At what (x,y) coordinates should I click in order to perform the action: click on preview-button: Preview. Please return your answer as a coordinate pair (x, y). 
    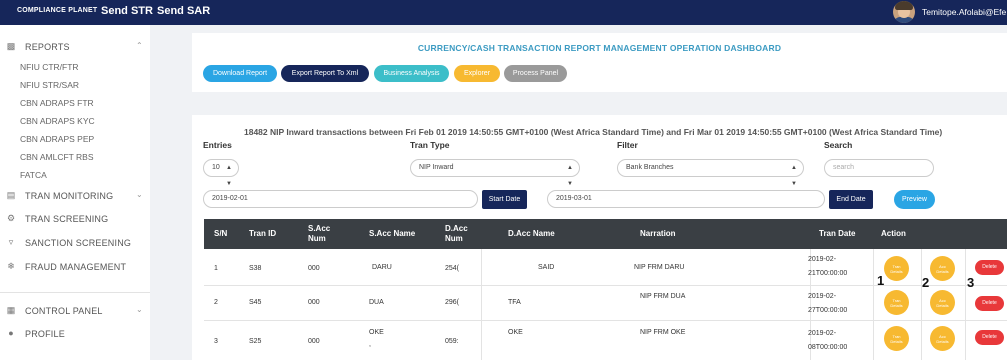
    Looking at the image, I should click on (914, 199).